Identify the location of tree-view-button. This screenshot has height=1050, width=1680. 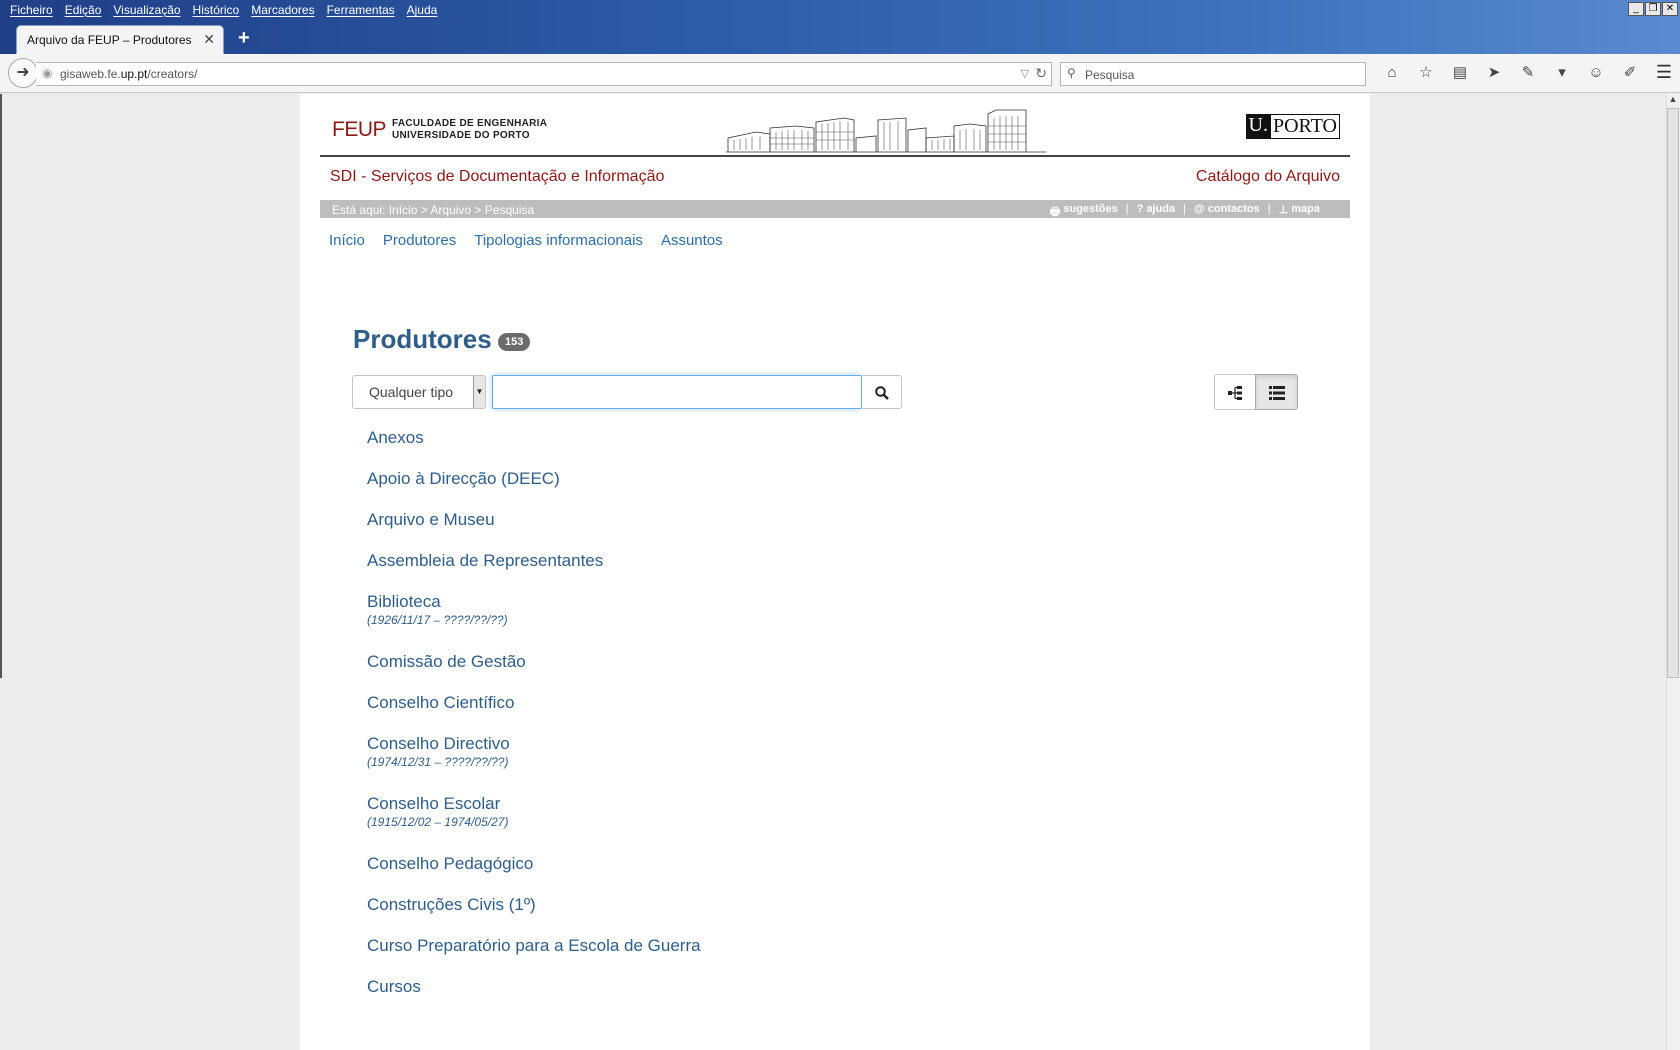
(1235, 392).